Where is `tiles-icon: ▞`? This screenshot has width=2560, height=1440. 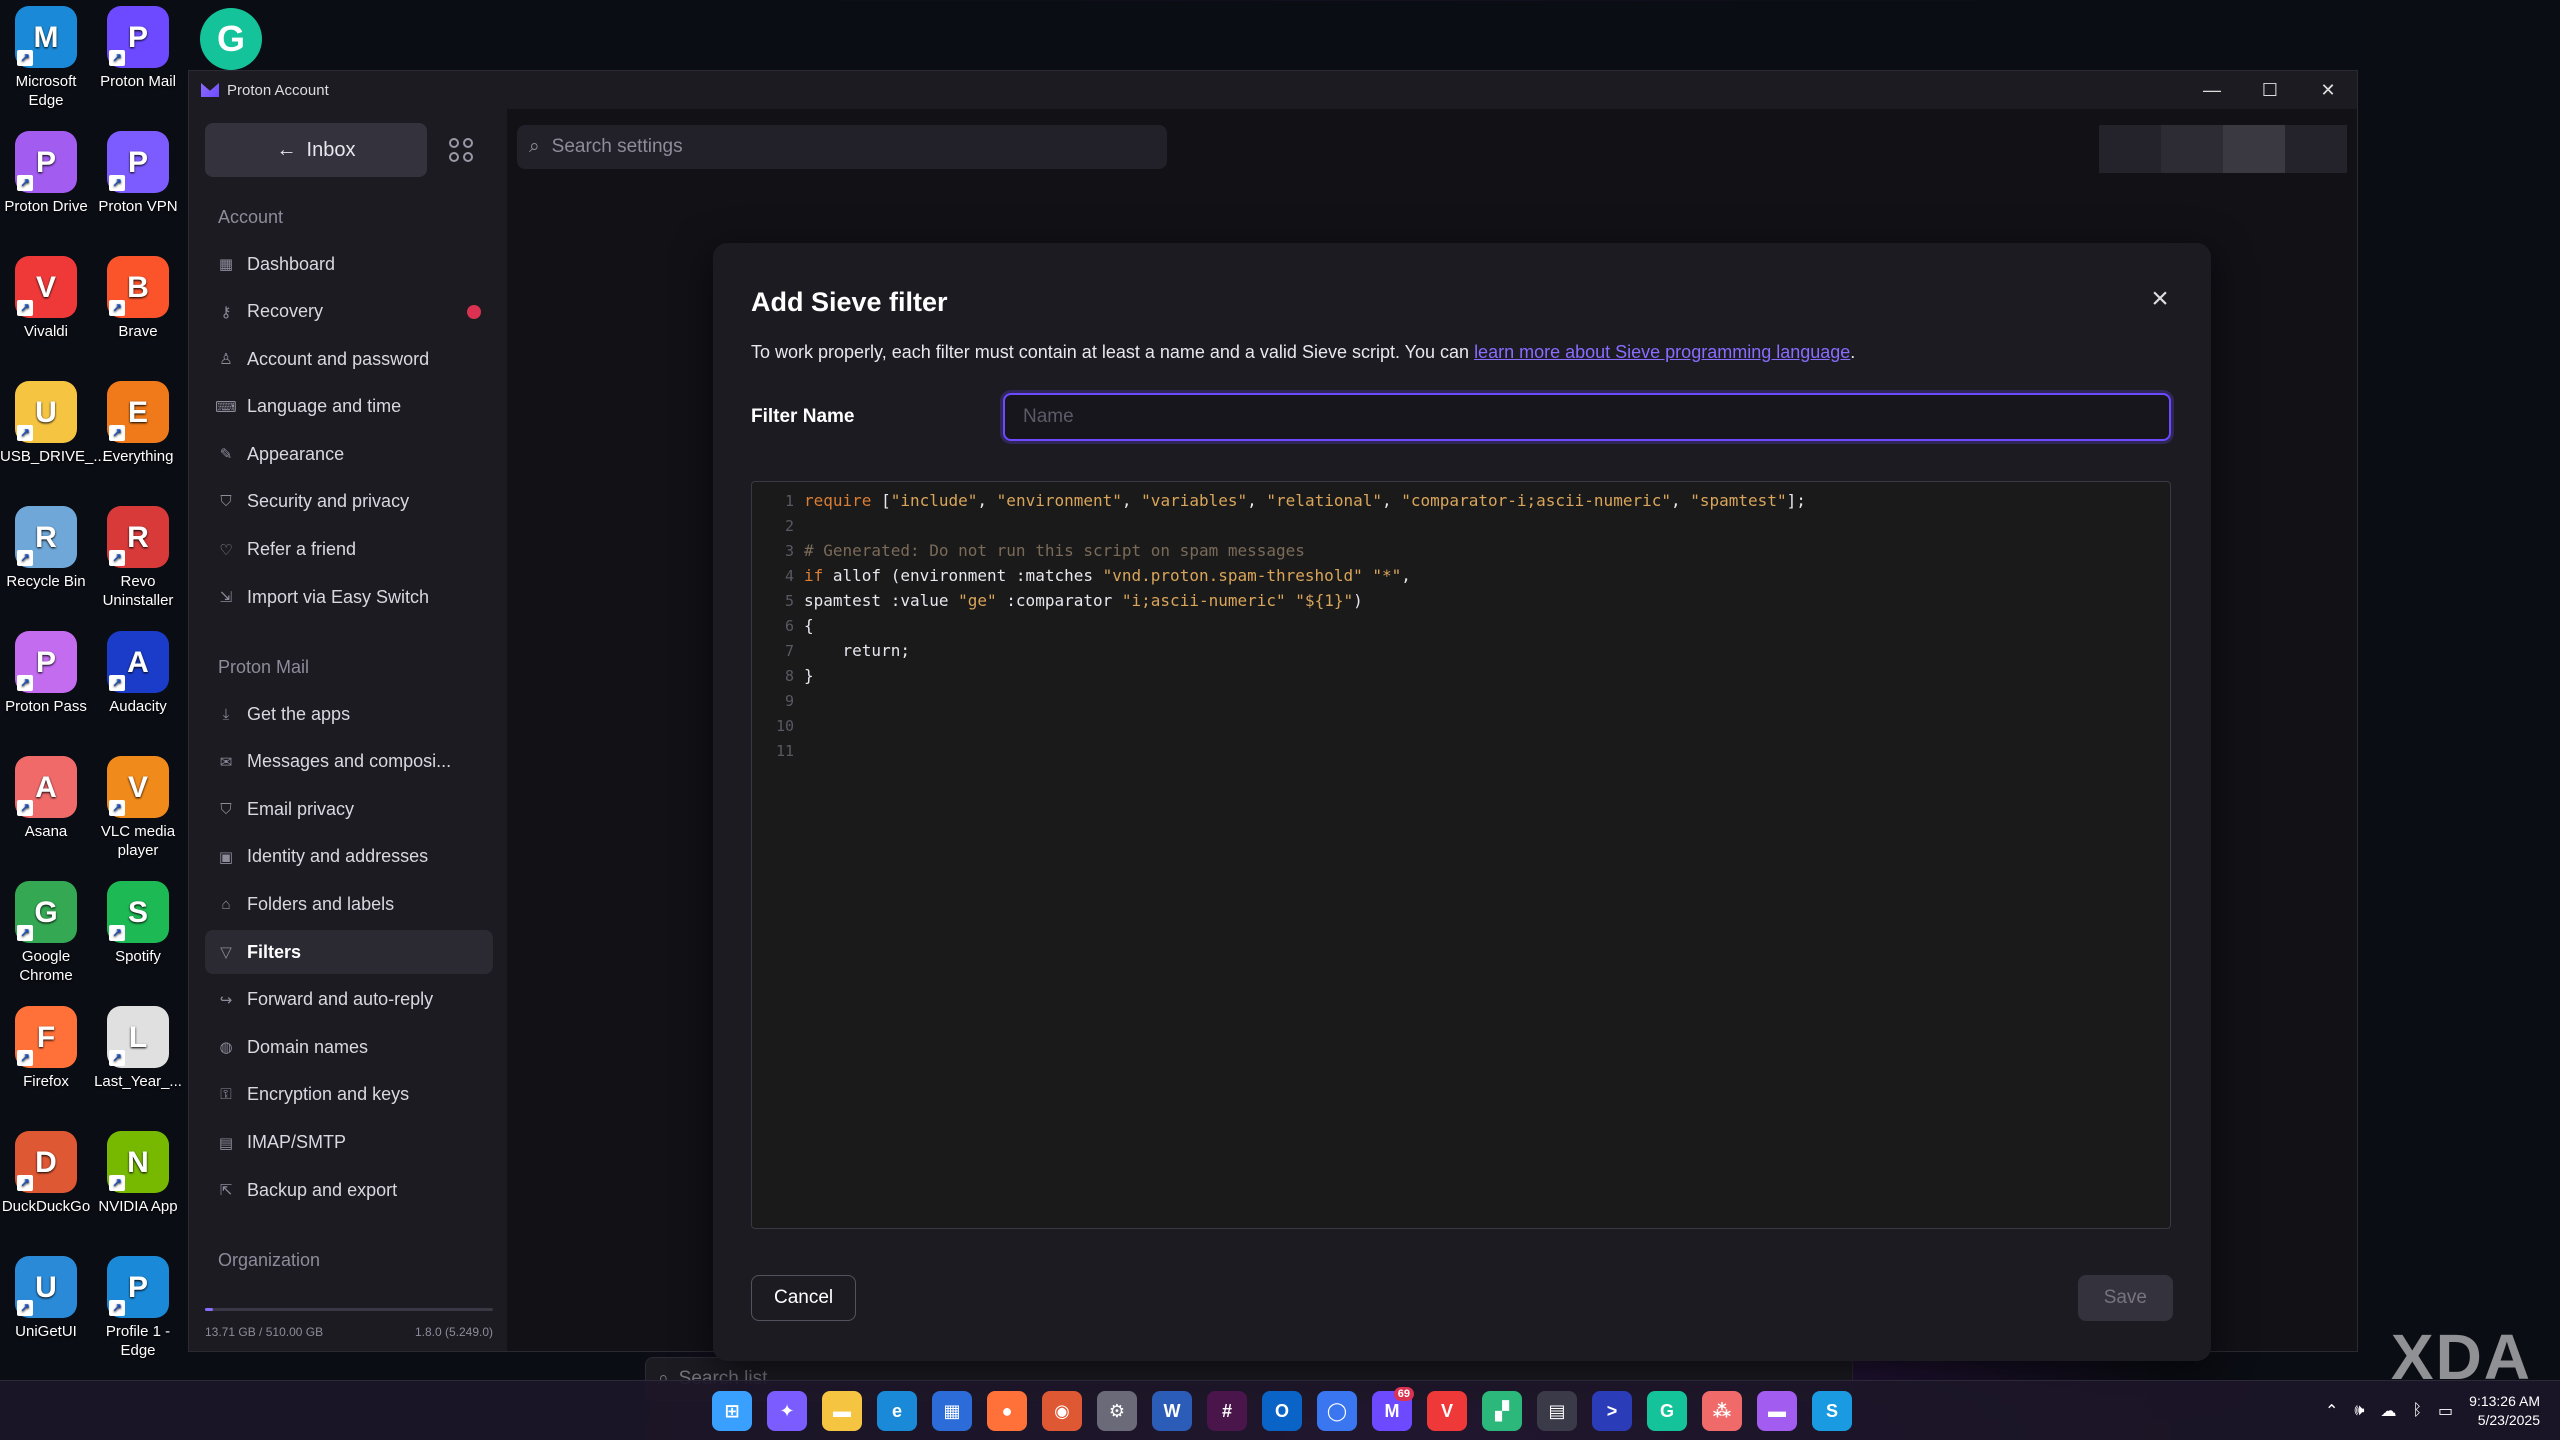
tiles-icon: ▞ is located at coordinates (1502, 1411).